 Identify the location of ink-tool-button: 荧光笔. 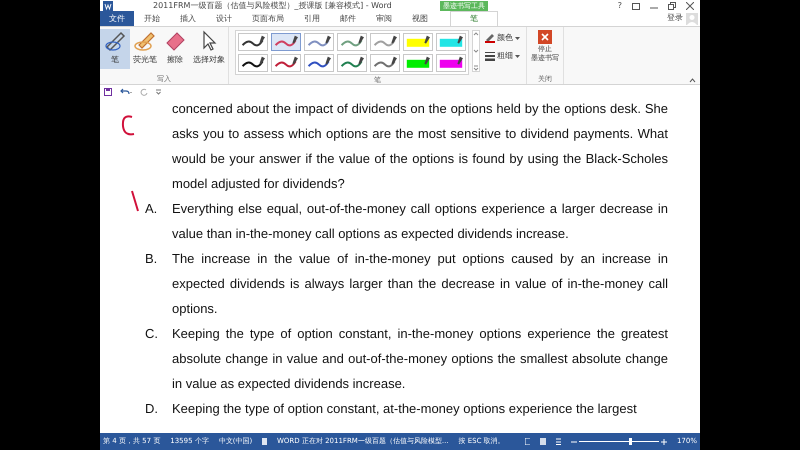
(145, 49).